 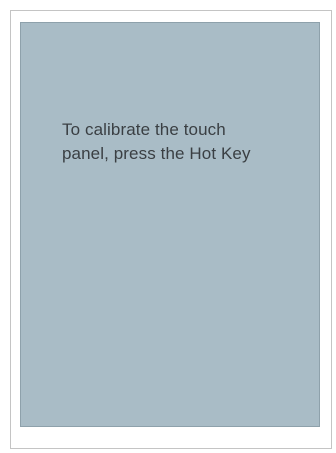 What do you see at coordinates (156, 153) in the screenshot?
I see `calibration-instruction-line-2: panel, press the Hot Key` at bounding box center [156, 153].